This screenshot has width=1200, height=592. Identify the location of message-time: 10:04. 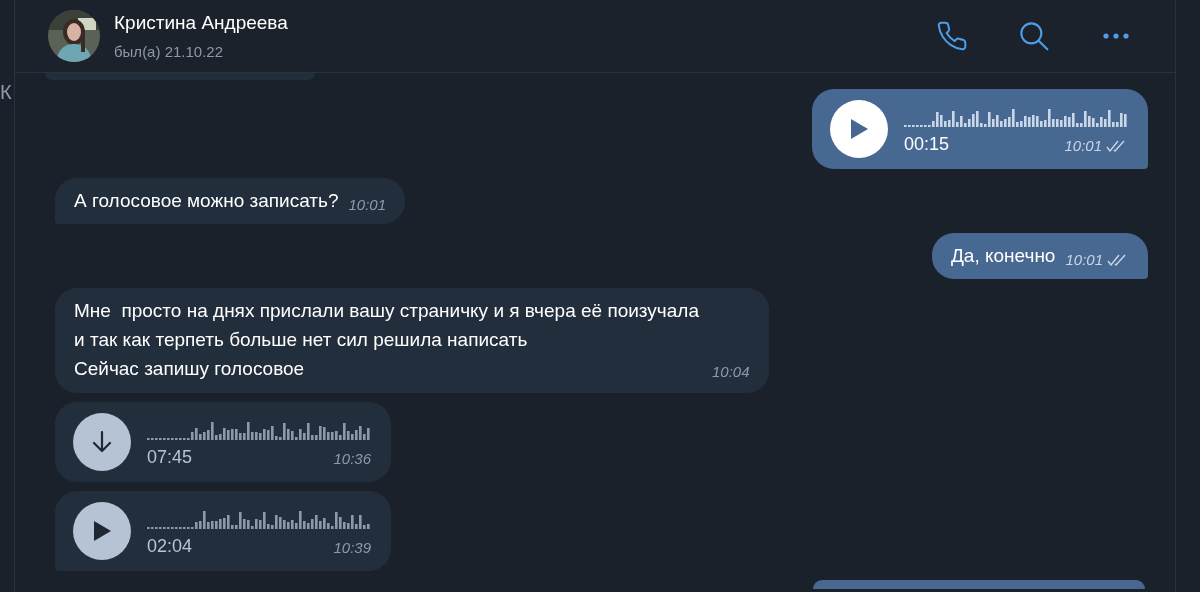
(731, 371).